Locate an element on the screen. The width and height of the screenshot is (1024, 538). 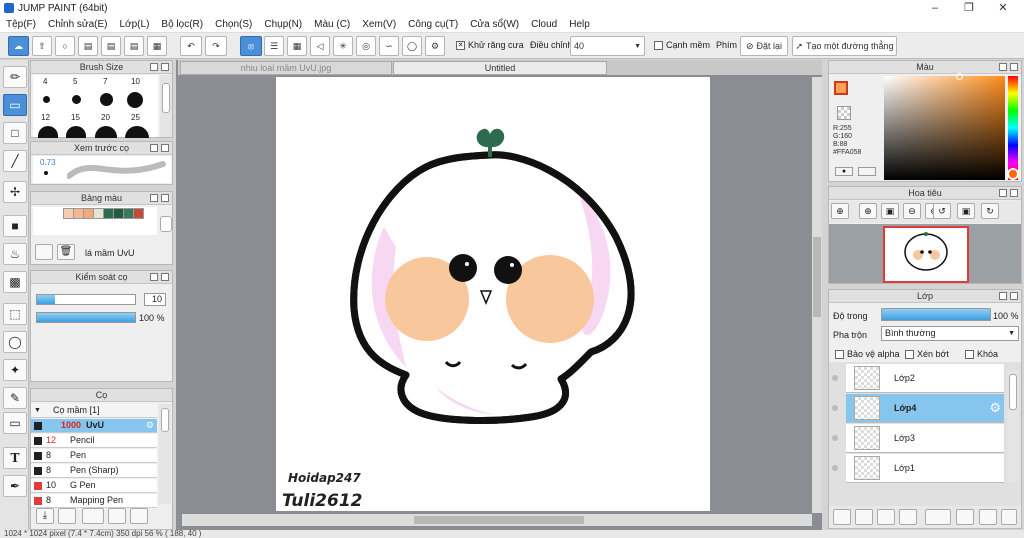
lock-checkbox: Khóa is located at coordinates (981, 354).